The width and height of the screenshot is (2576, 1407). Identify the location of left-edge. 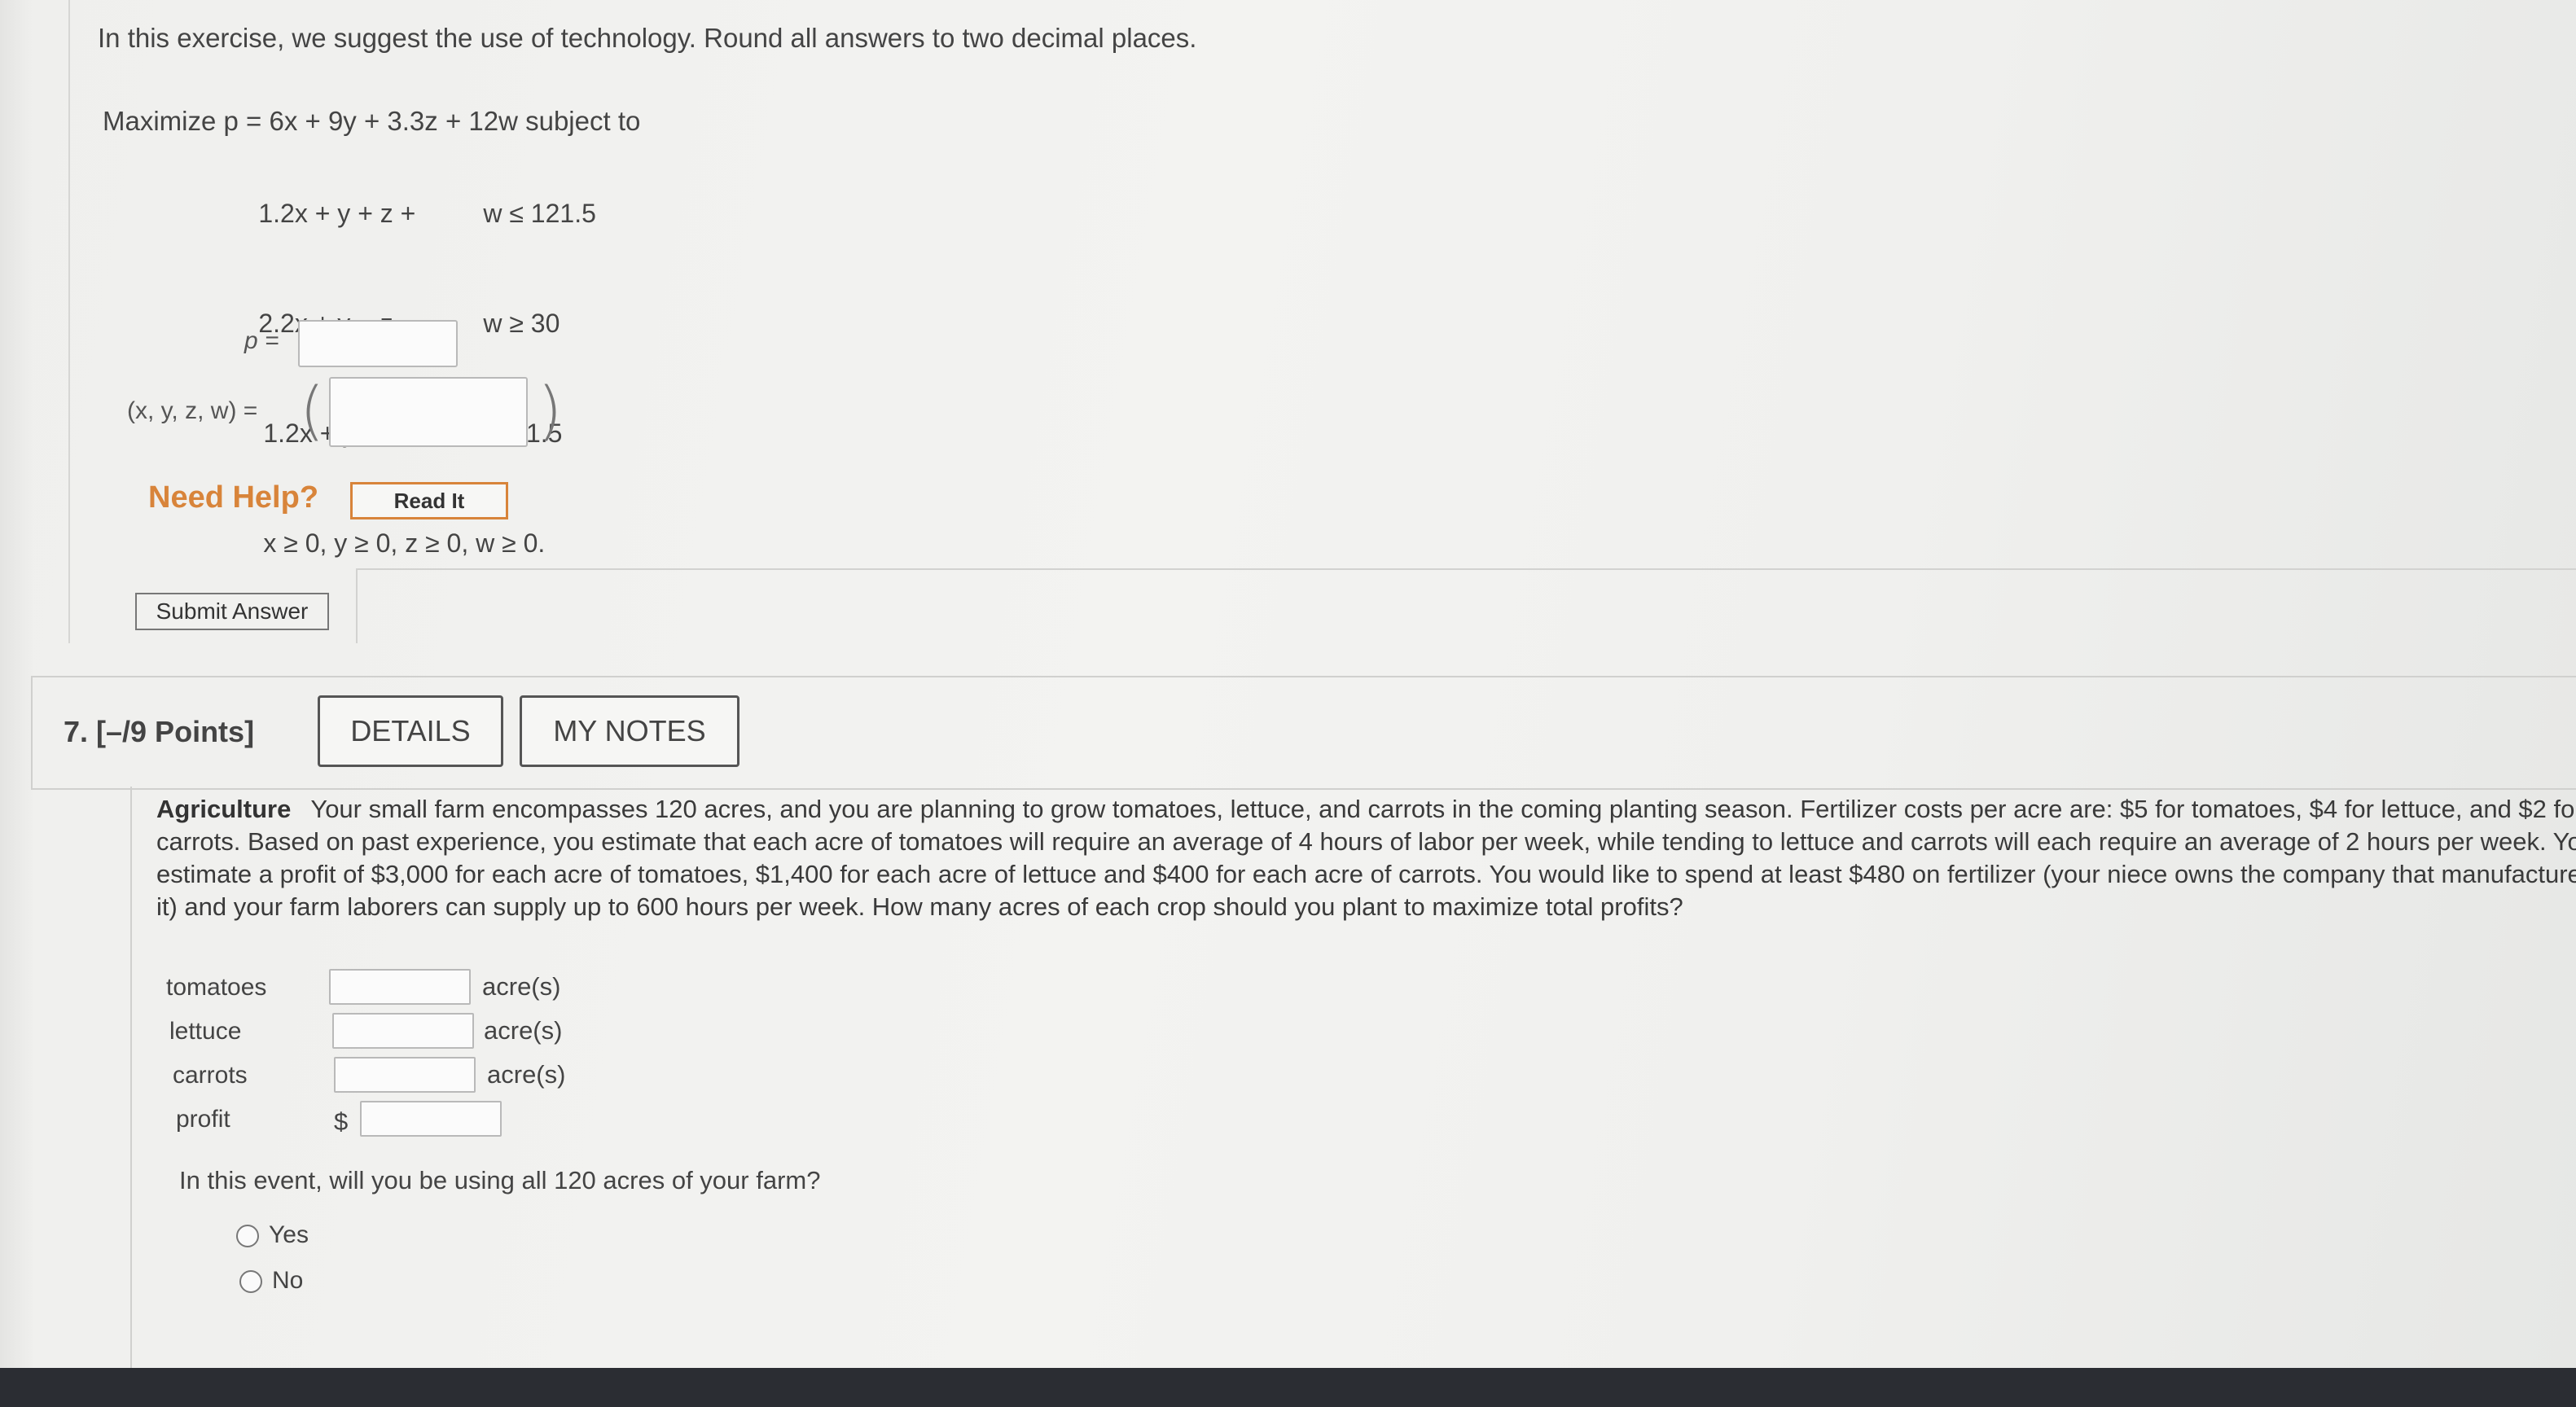
(16, 684).